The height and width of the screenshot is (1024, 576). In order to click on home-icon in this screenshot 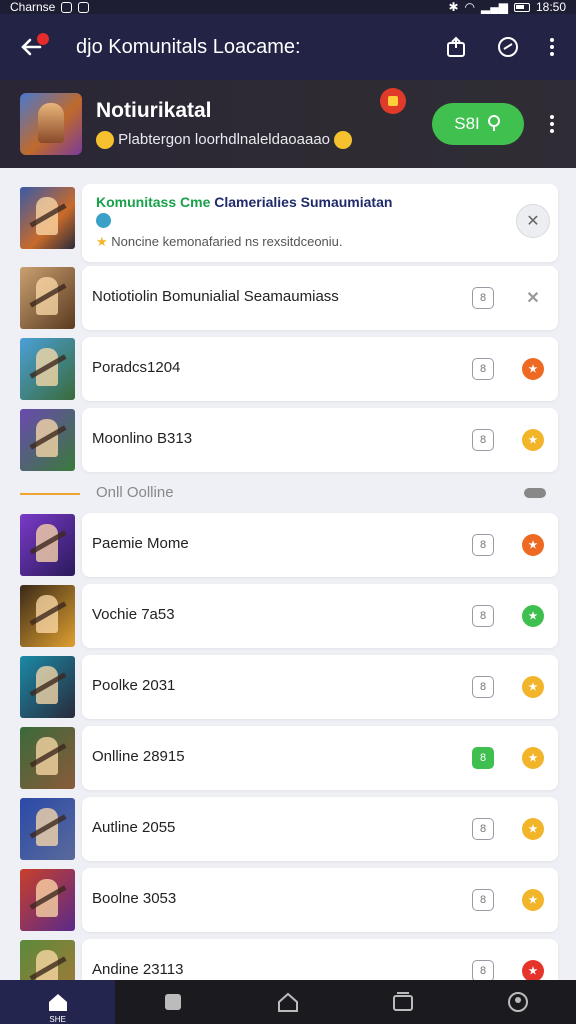, I will do `click(57, 1002)`.